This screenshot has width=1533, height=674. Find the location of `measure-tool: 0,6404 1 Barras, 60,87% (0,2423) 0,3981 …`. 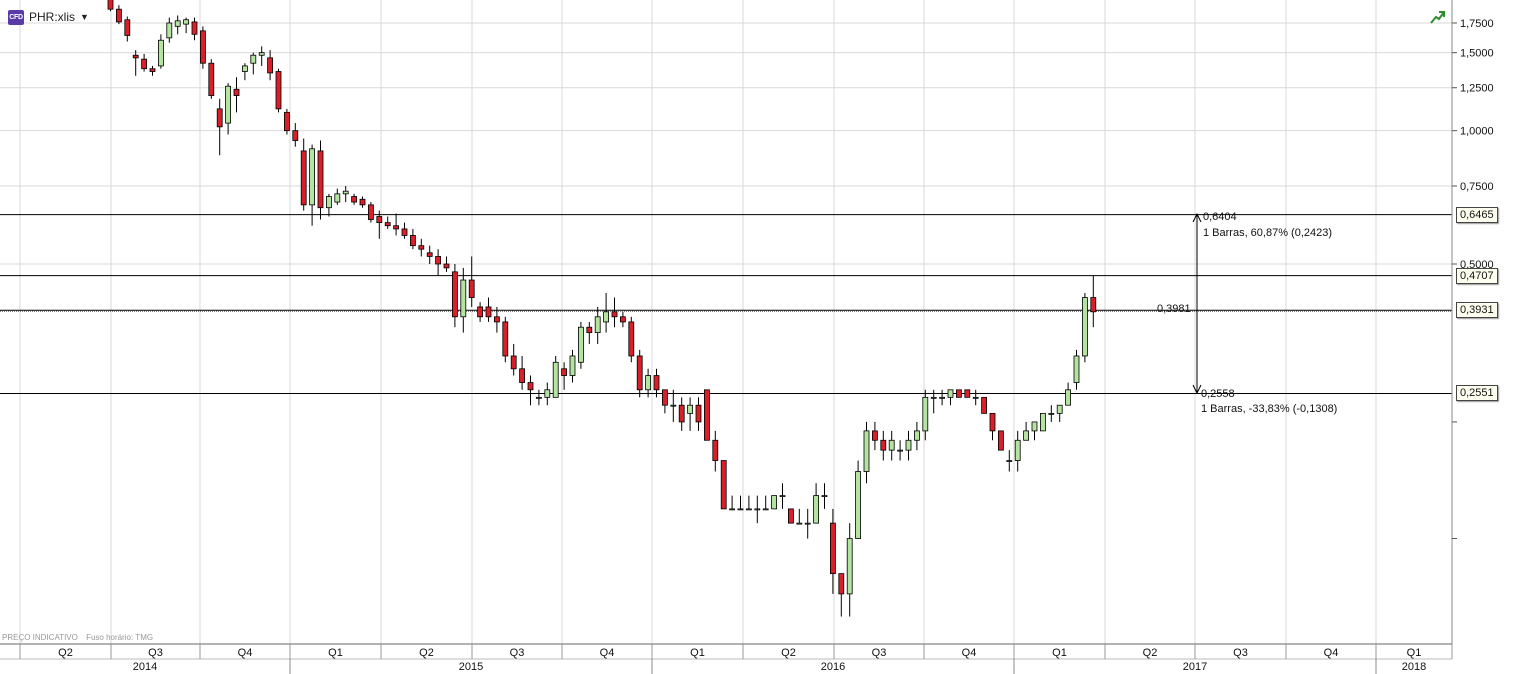

measure-tool: 0,6404 1 Barras, 60,87% (0,2423) 0,3981 … is located at coordinates (1247, 313).